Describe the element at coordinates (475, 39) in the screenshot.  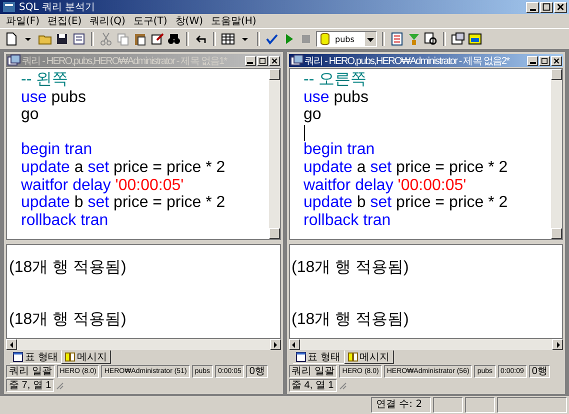
I see `results-pane-icon` at that location.